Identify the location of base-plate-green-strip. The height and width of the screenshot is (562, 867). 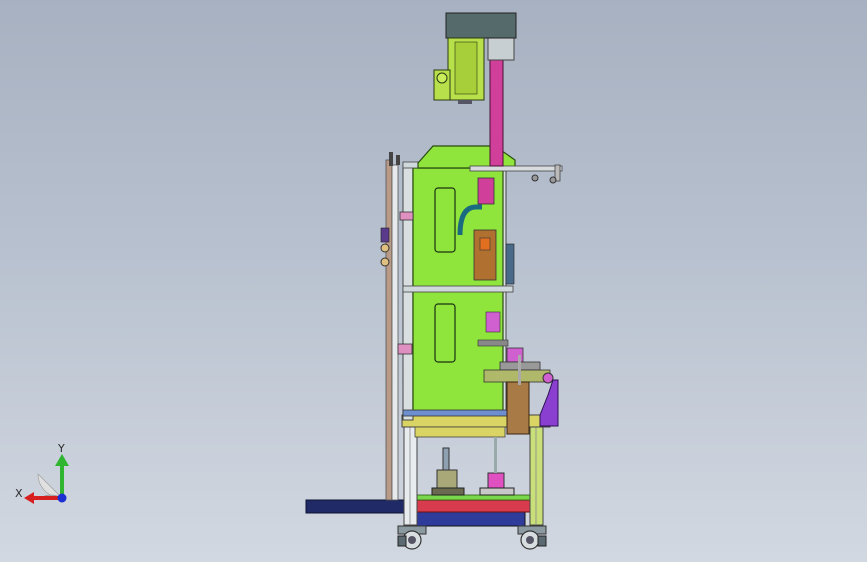
(474, 497).